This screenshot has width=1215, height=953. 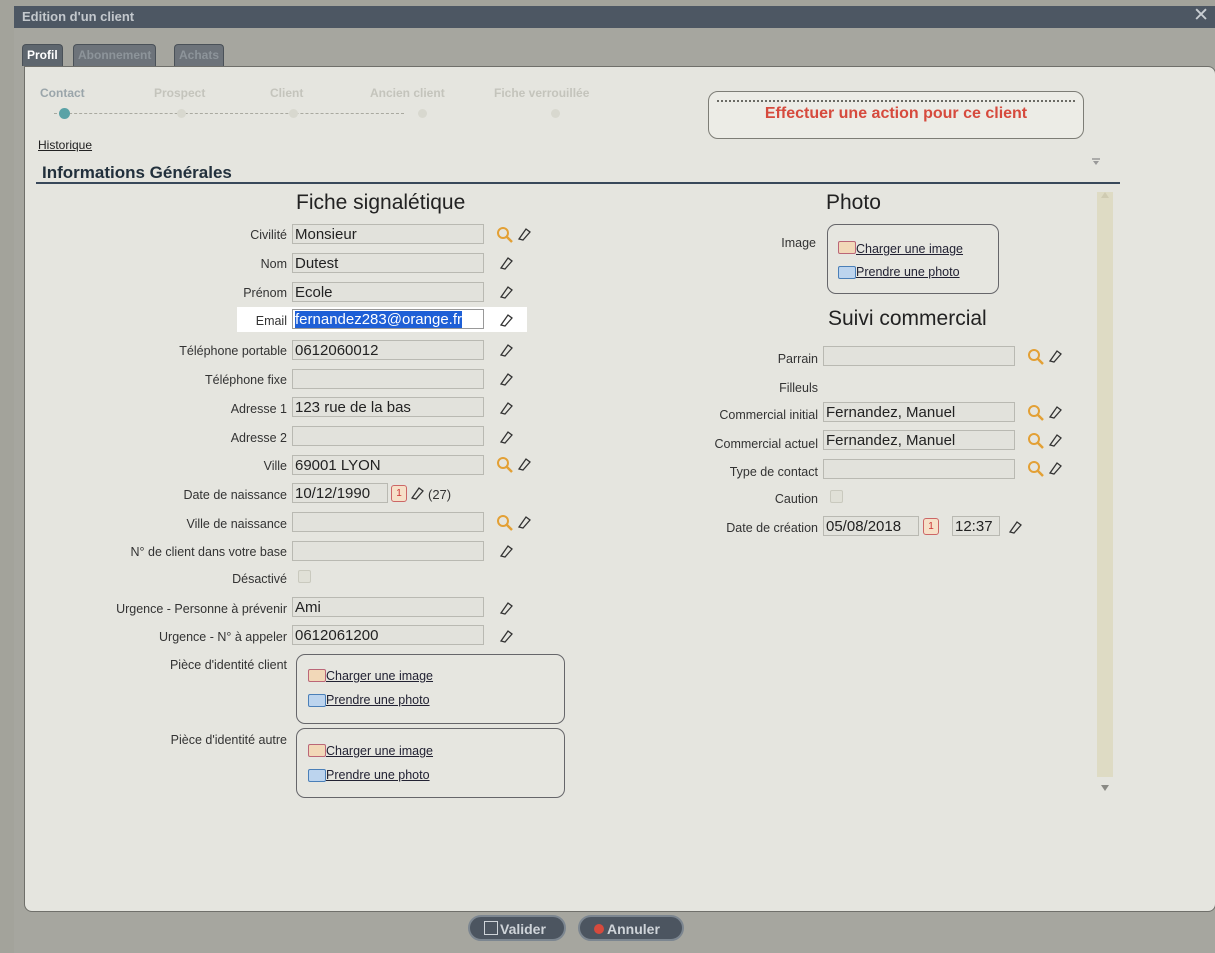 I want to click on tel-fixe-label: Téléphone fixe, so click(x=245, y=380).